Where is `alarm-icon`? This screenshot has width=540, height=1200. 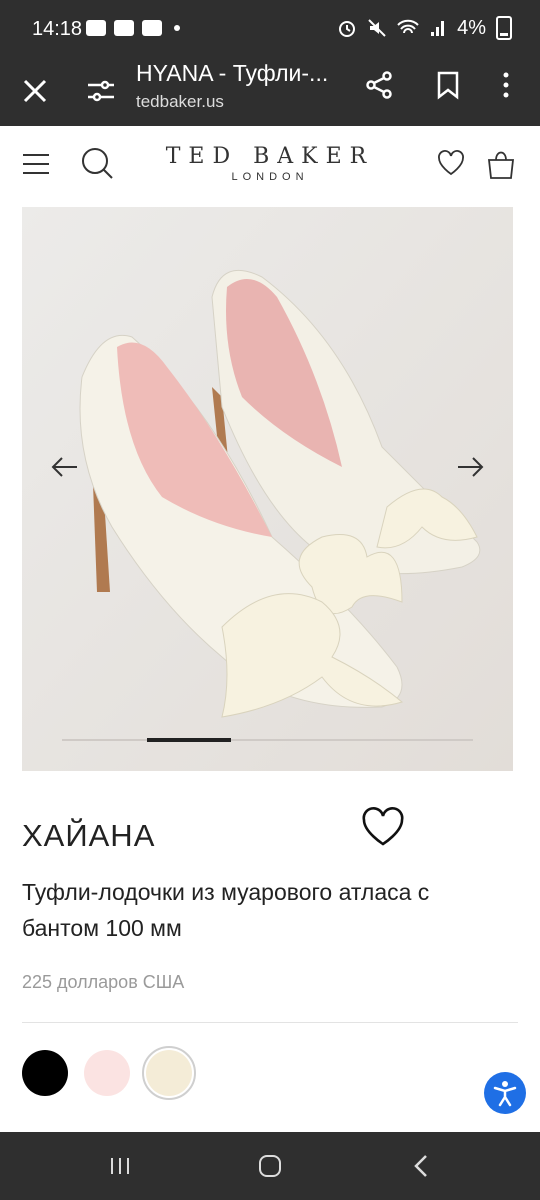
alarm-icon is located at coordinates (347, 29).